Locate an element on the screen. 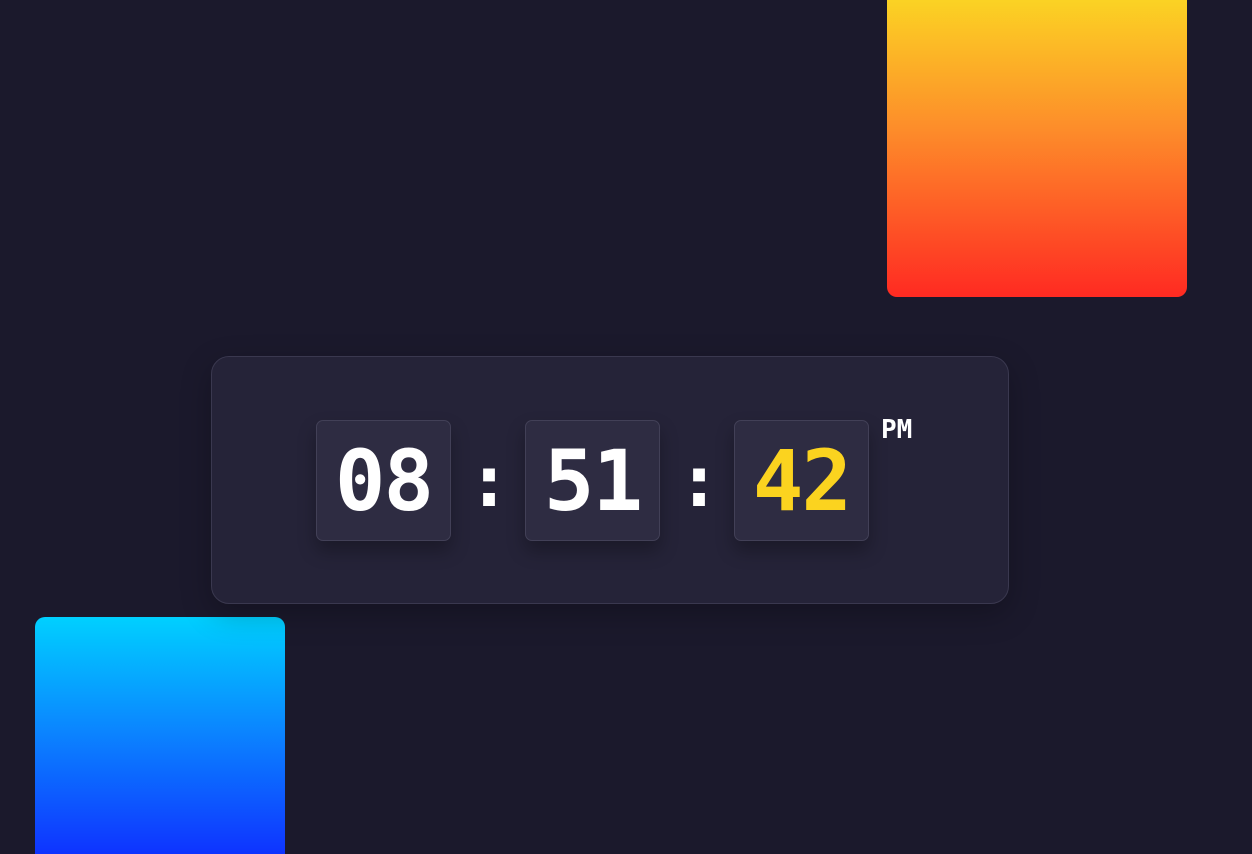 The width and height of the screenshot is (1252, 854). decorative-cool-gradient-block is located at coordinates (160, 735).